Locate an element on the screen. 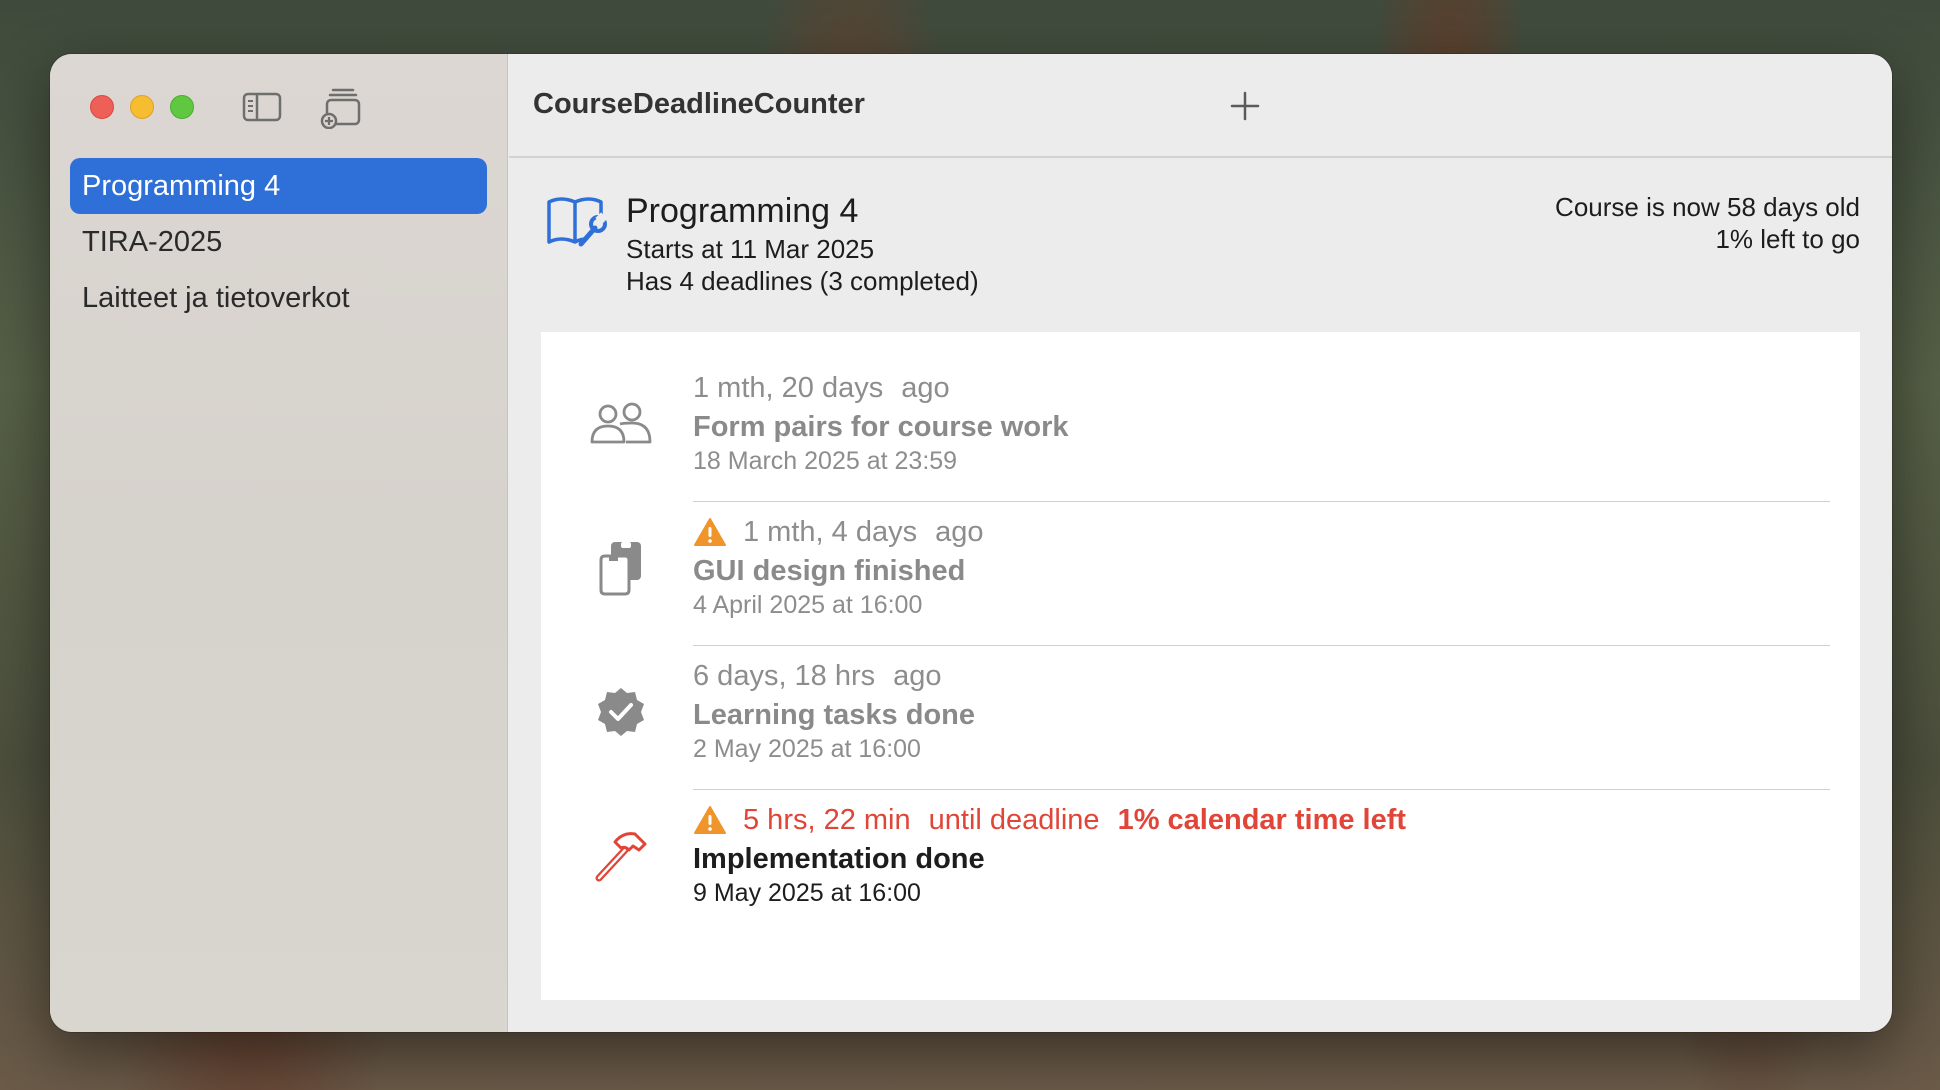  course-title: Programming 4 is located at coordinates (742, 211).